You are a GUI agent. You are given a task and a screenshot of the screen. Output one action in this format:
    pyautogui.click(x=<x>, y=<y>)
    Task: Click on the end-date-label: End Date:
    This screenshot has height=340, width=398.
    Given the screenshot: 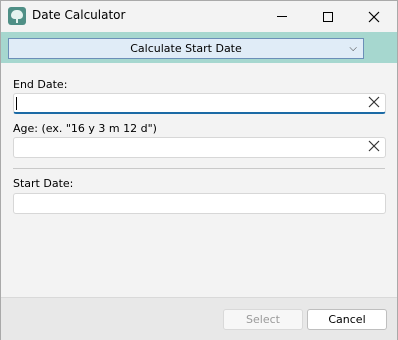 What is the action you would take?
    pyautogui.click(x=40, y=84)
    